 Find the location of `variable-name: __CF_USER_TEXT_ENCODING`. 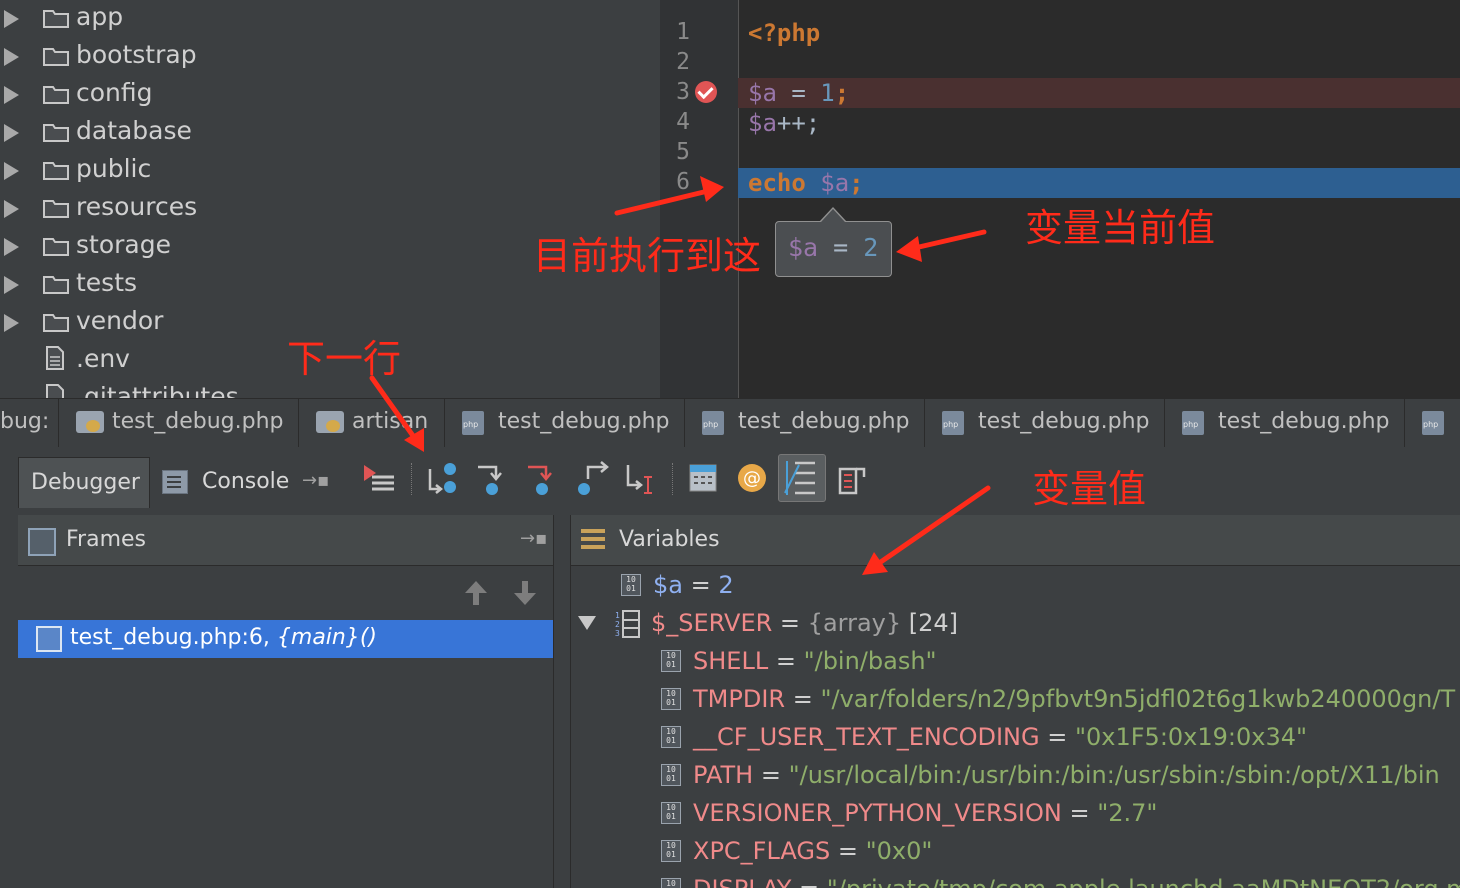

variable-name: __CF_USER_TEXT_ENCODING is located at coordinates (866, 737).